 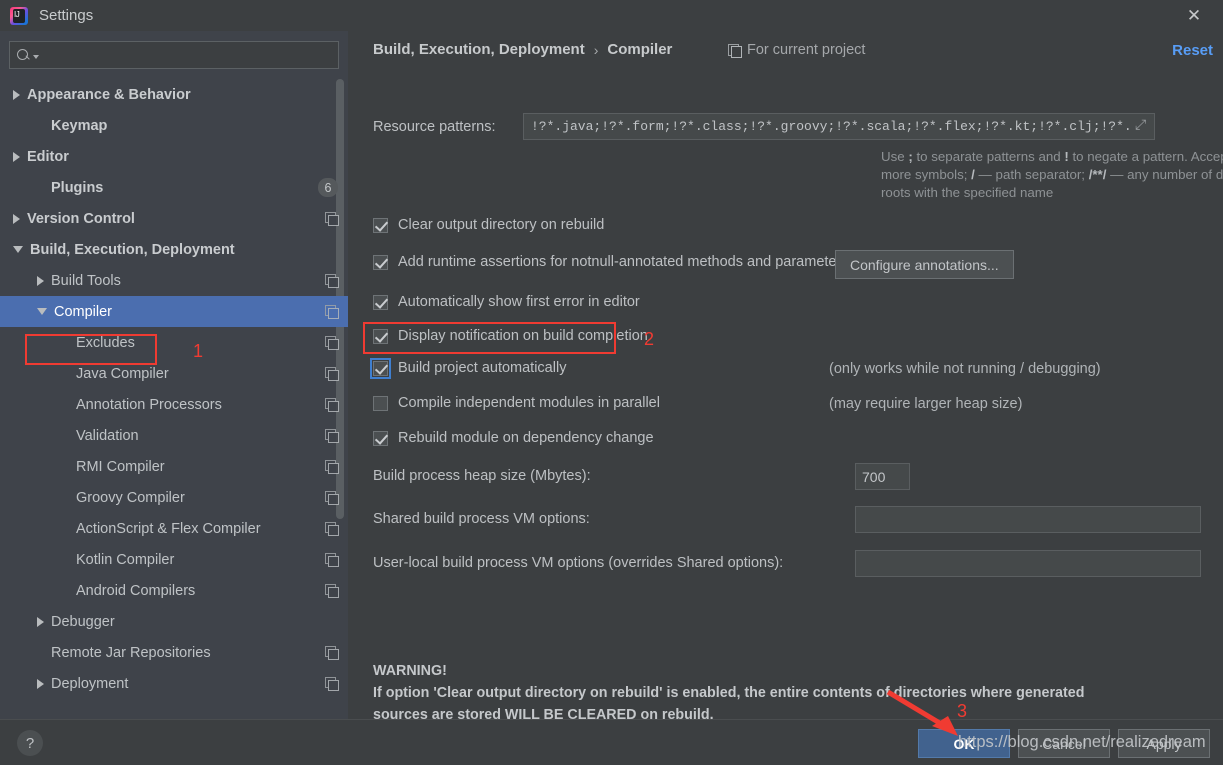 What do you see at coordinates (468, 368) in the screenshot?
I see `checkbox-row-build-project-automatically: Build project automatically` at bounding box center [468, 368].